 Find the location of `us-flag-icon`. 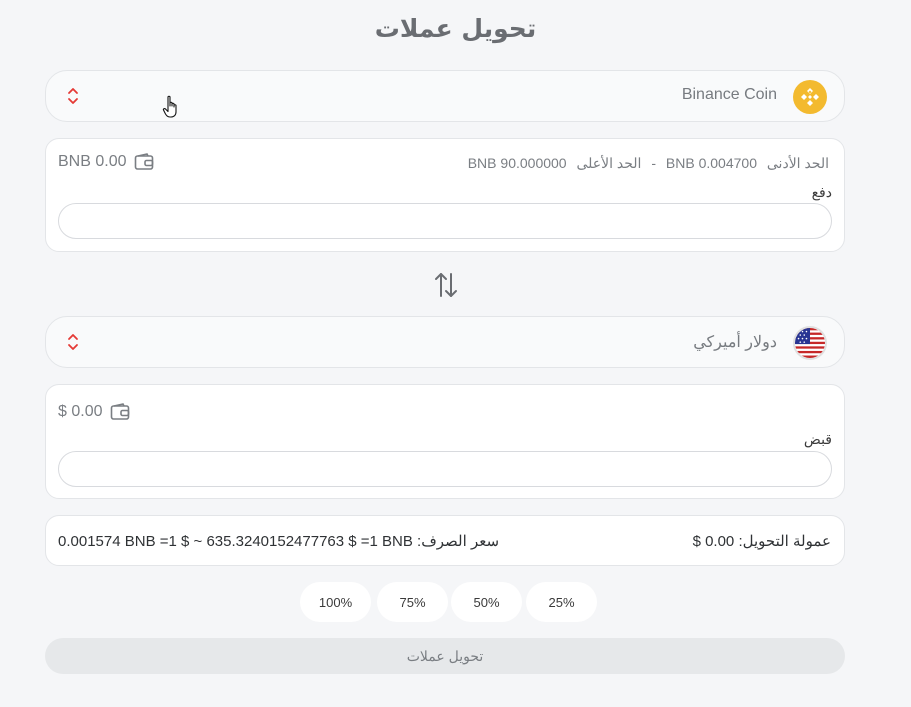

us-flag-icon is located at coordinates (810, 343).